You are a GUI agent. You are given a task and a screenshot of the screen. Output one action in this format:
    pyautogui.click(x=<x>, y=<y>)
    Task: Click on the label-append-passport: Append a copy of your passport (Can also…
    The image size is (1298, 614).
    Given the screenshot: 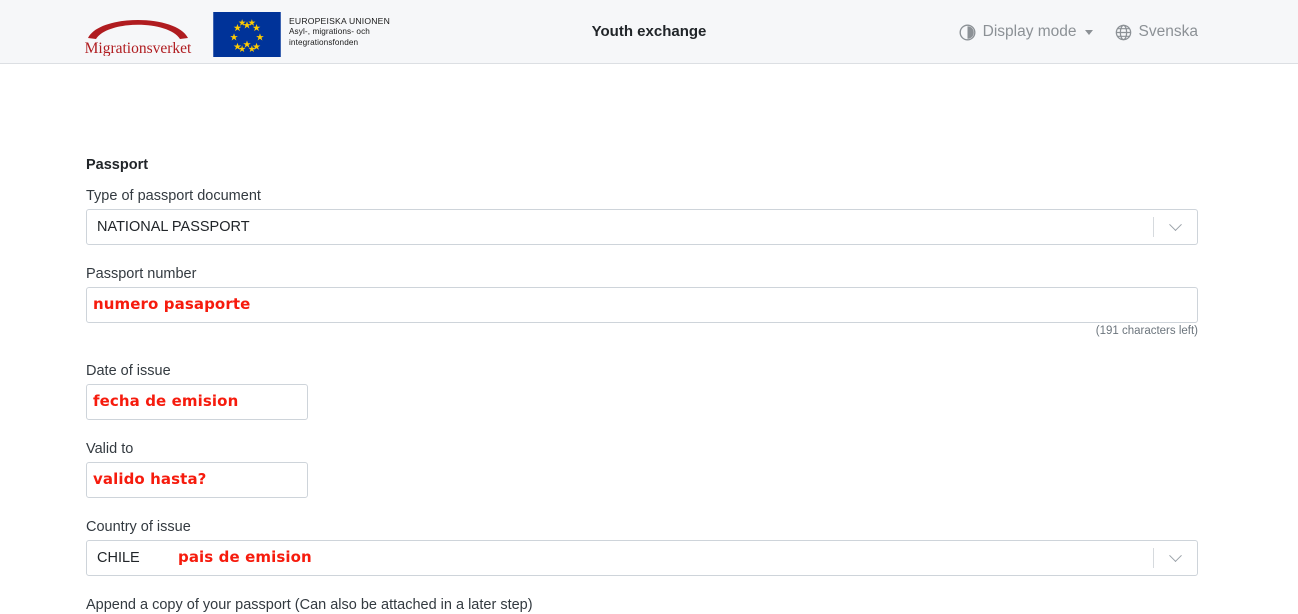 What is the action you would take?
    pyautogui.click(x=309, y=605)
    